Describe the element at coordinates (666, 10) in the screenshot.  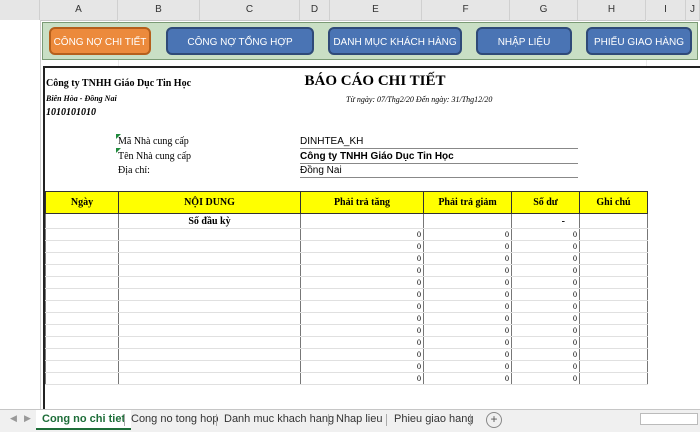
I see `column-header-i: I` at that location.